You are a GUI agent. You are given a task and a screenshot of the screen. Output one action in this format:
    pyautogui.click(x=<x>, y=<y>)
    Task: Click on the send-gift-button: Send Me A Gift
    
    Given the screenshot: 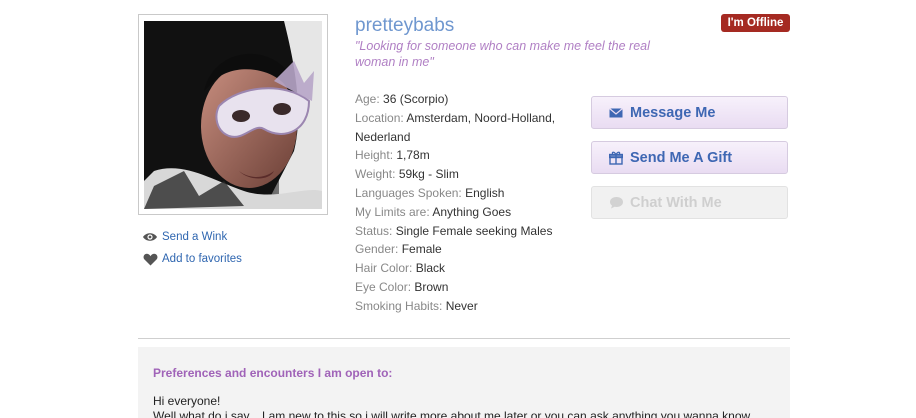 What is the action you would take?
    pyautogui.click(x=689, y=157)
    